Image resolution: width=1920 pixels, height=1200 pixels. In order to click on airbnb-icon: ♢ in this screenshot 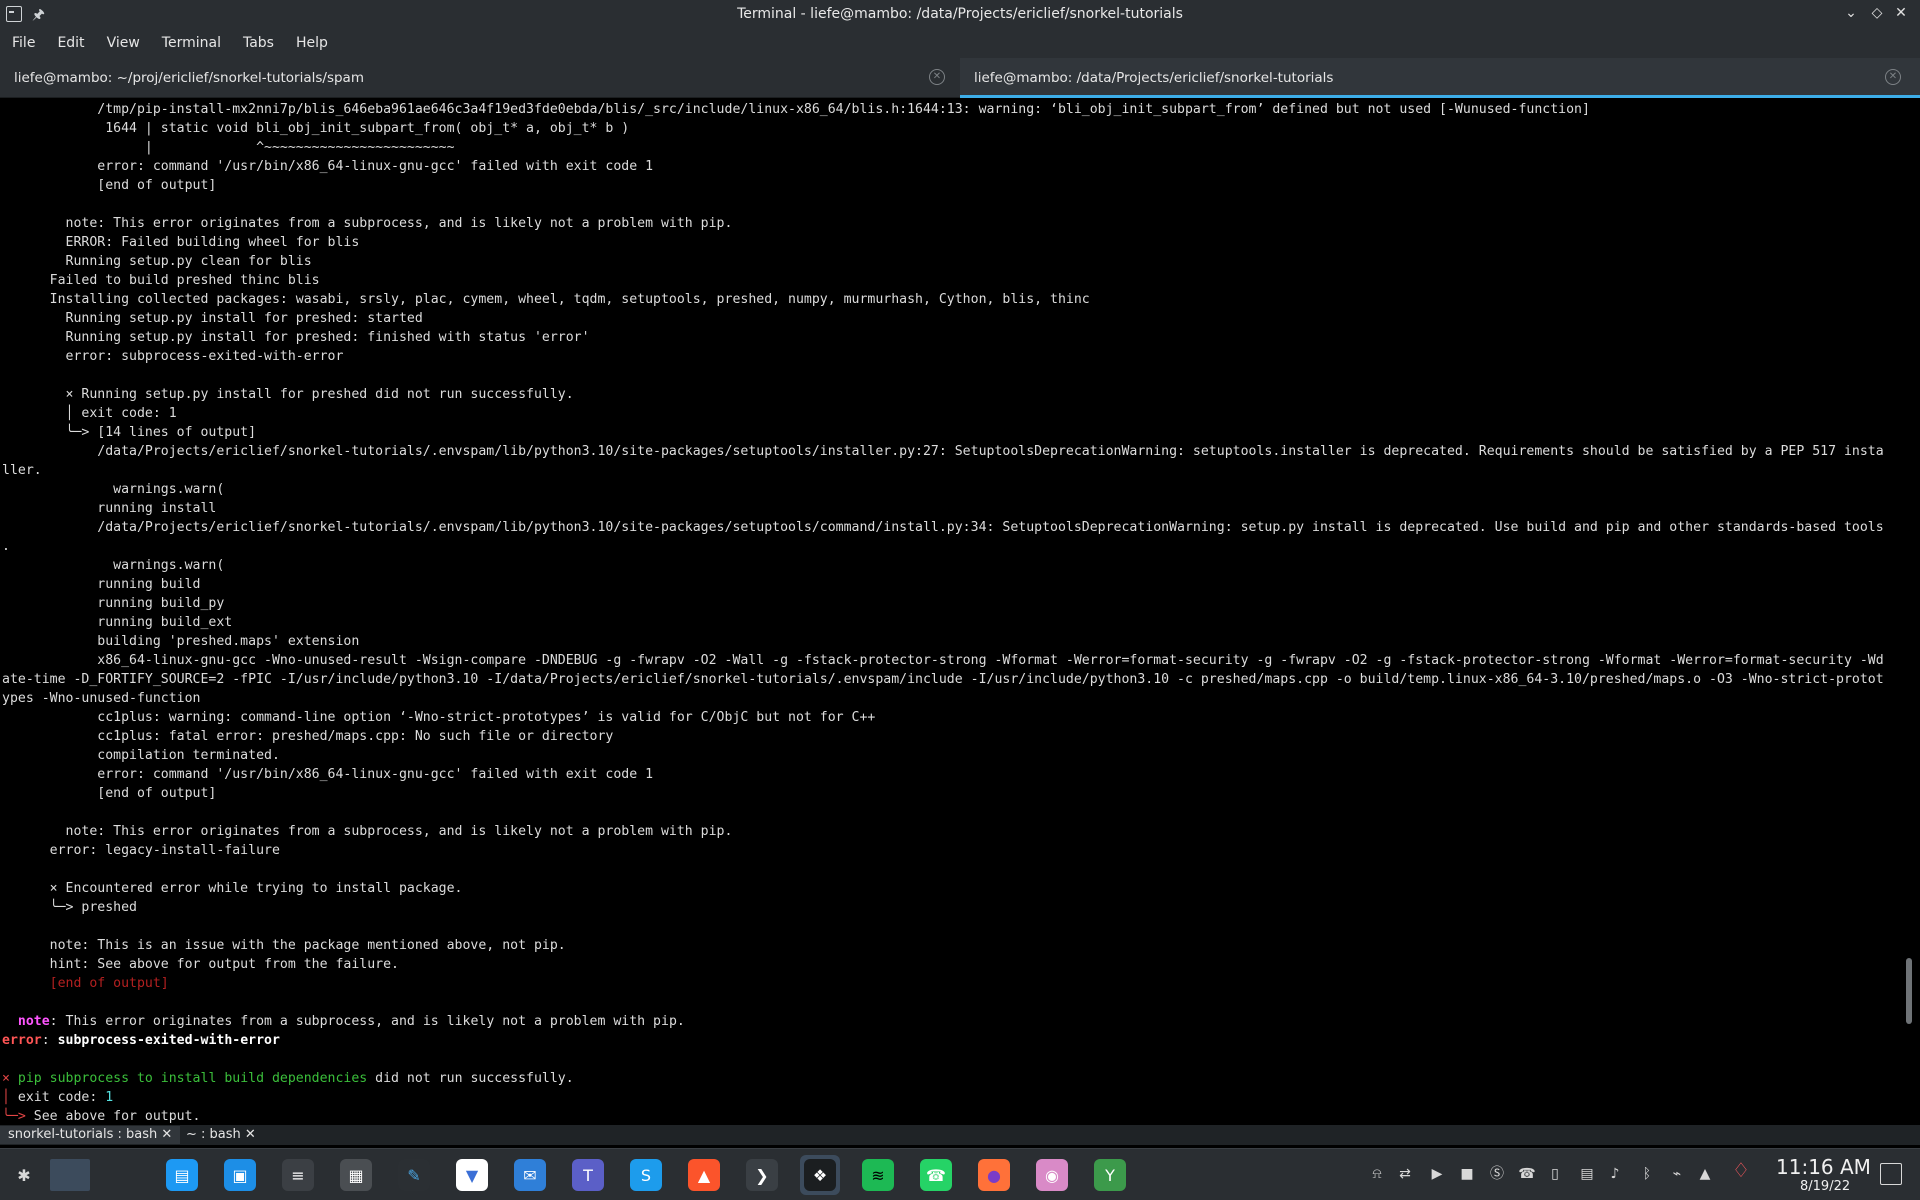, I will do `click(1741, 1170)`.